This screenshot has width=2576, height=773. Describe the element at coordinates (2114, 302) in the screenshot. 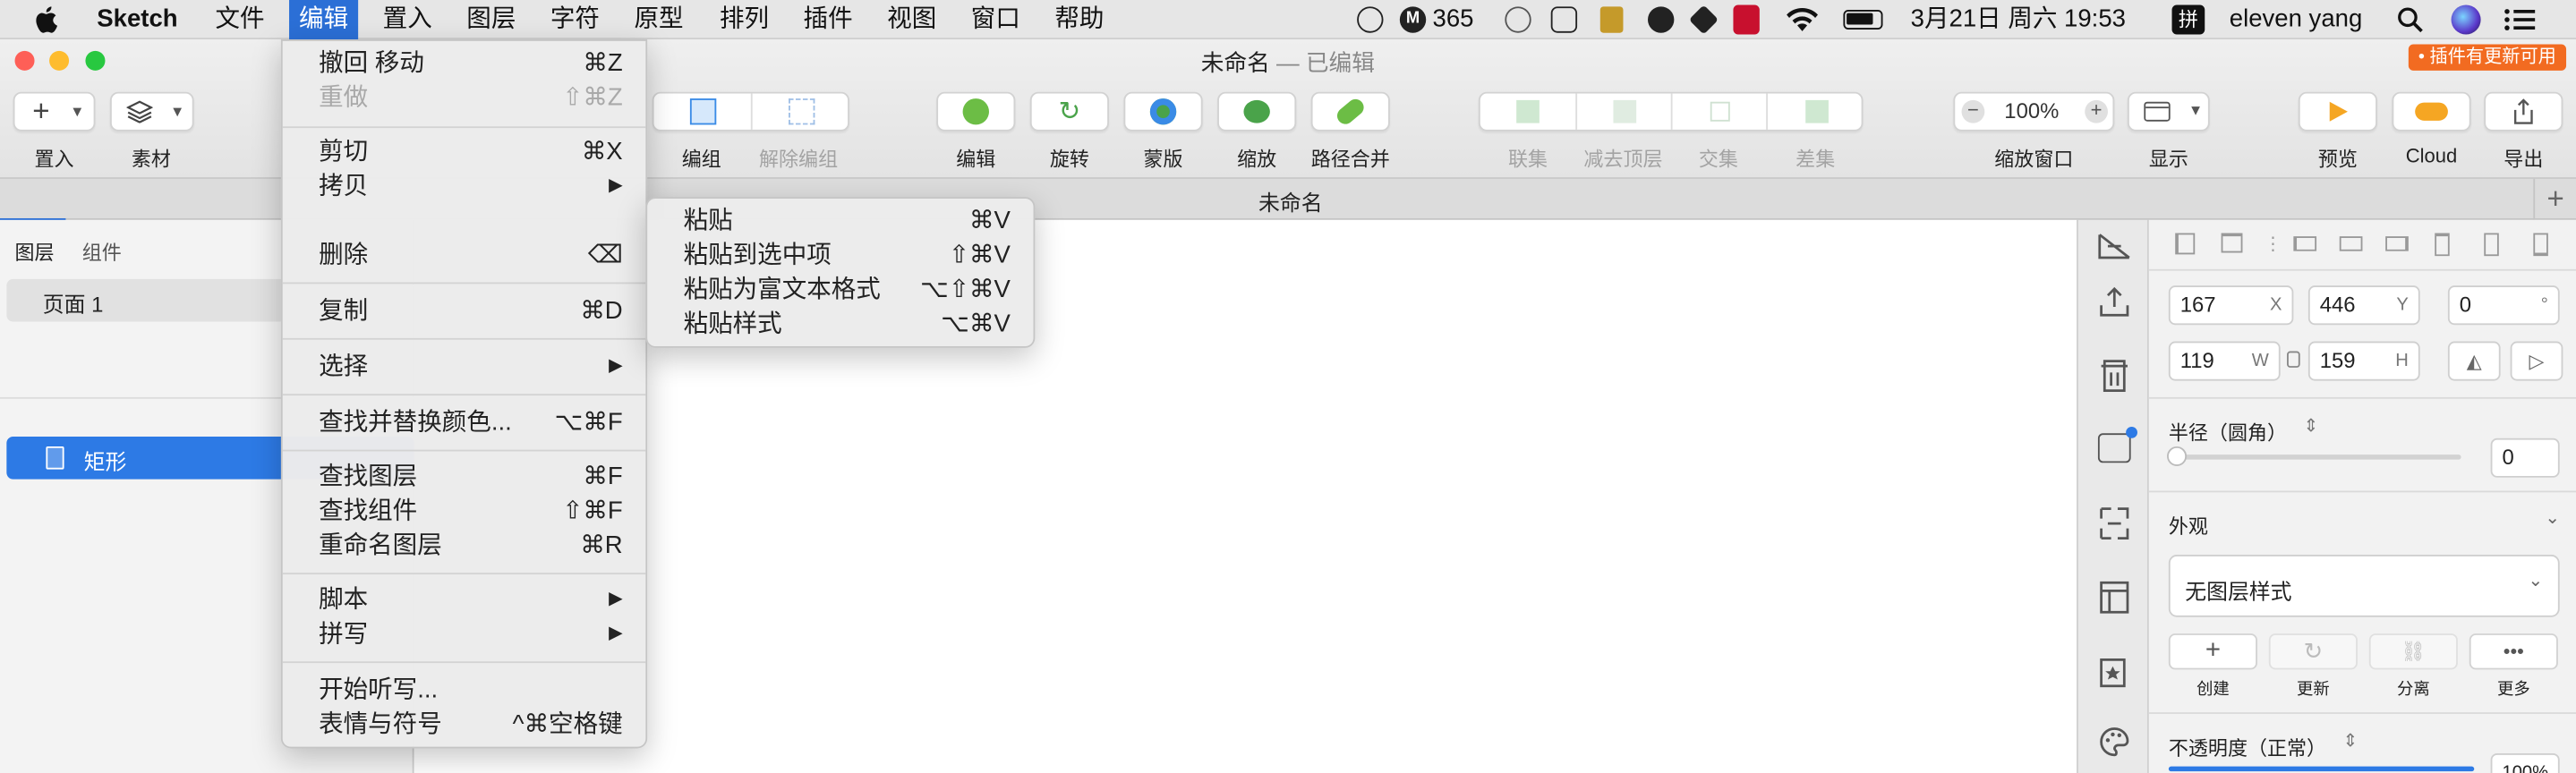

I see `export-panel-icon` at that location.